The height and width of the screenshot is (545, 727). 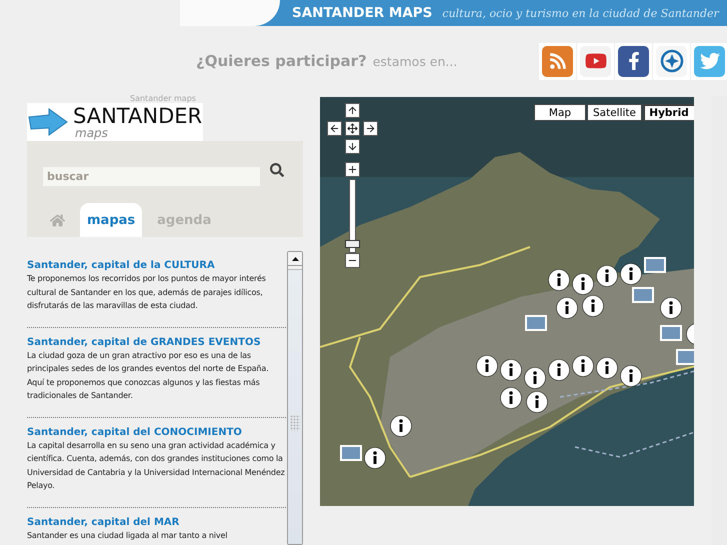 I want to click on scroll-up-button, so click(x=295, y=259).